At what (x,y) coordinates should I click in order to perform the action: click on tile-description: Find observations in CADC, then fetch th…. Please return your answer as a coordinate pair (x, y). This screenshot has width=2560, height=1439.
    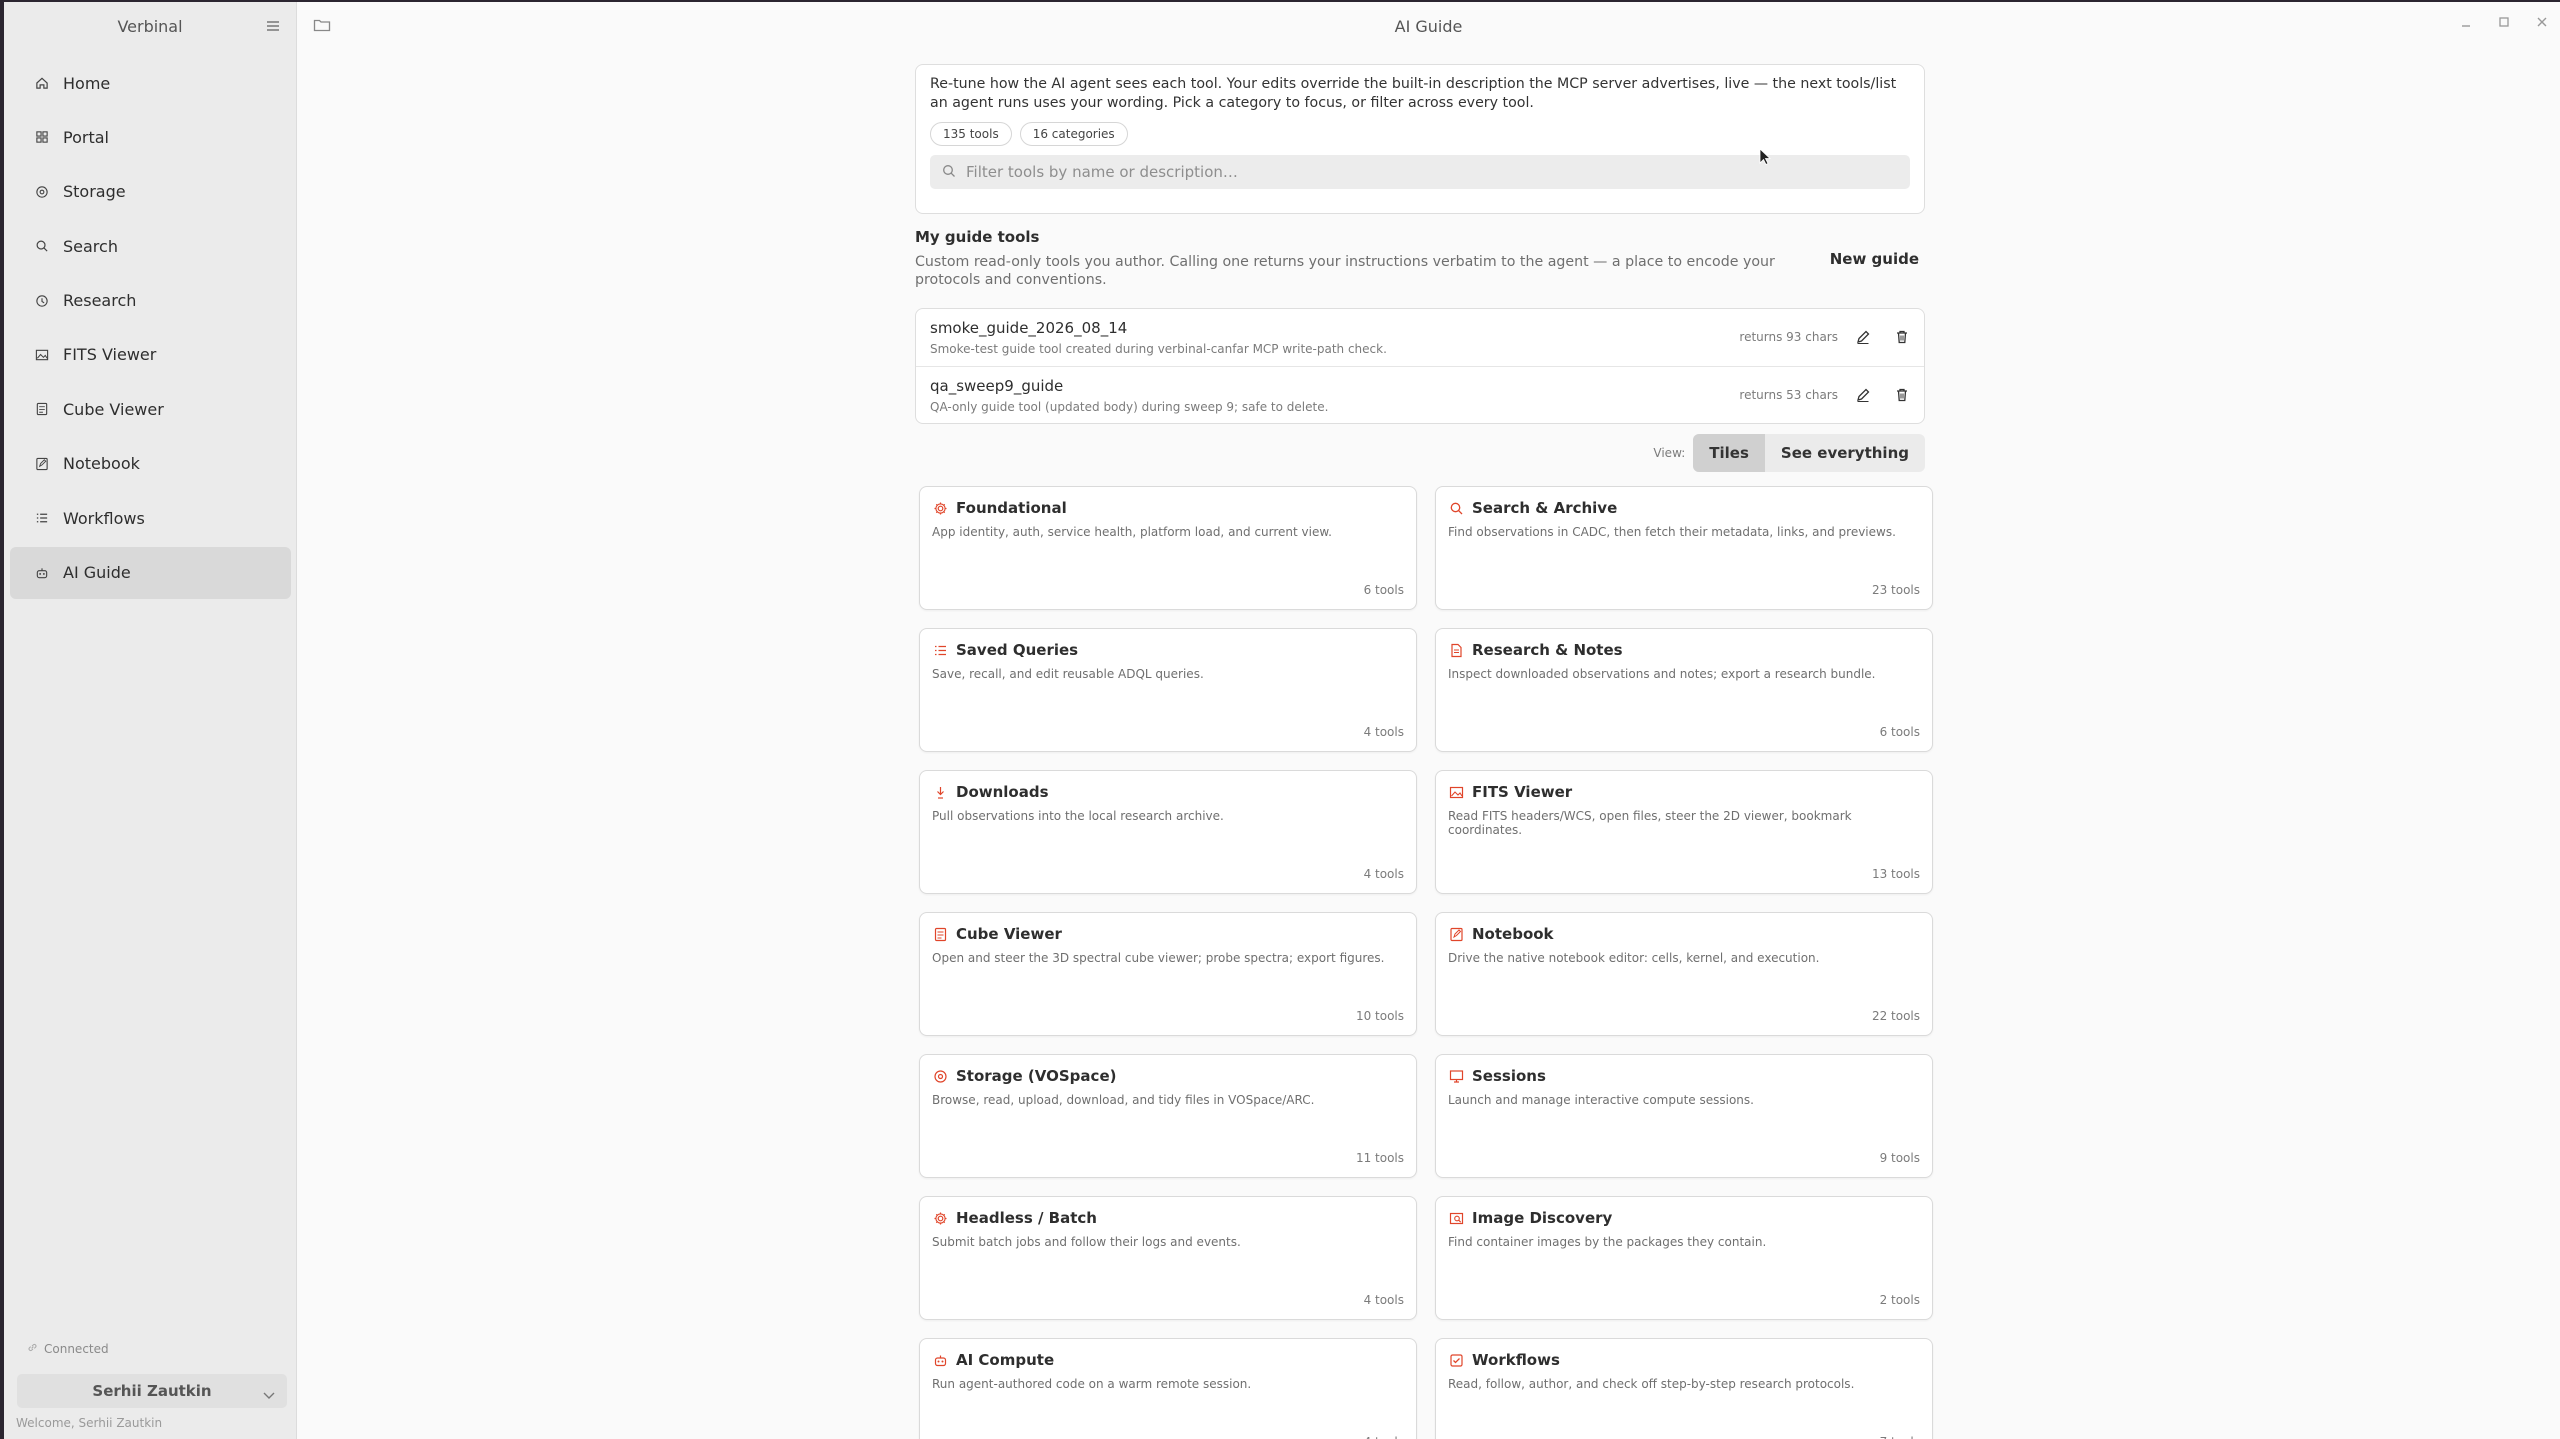
    Looking at the image, I should click on (1672, 532).